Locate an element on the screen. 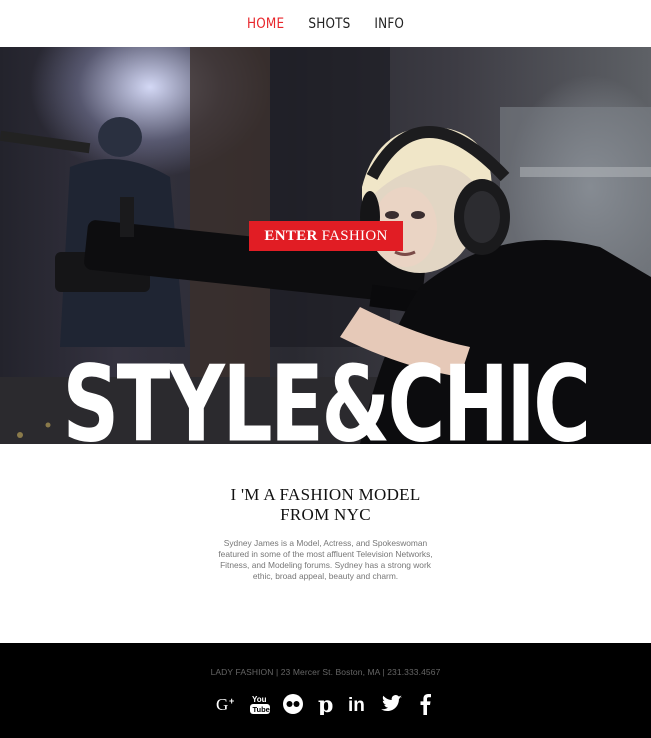  social-links: G + You Tube p in is located at coordinates (325, 704).